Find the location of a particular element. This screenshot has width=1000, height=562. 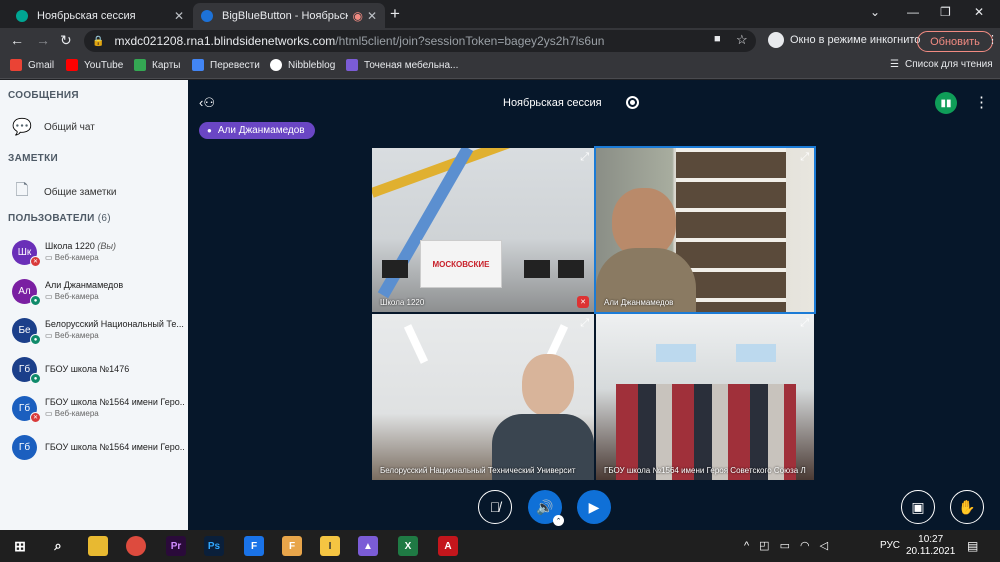

public-chat-item: 💬 Общий чат is located at coordinates (53, 127).